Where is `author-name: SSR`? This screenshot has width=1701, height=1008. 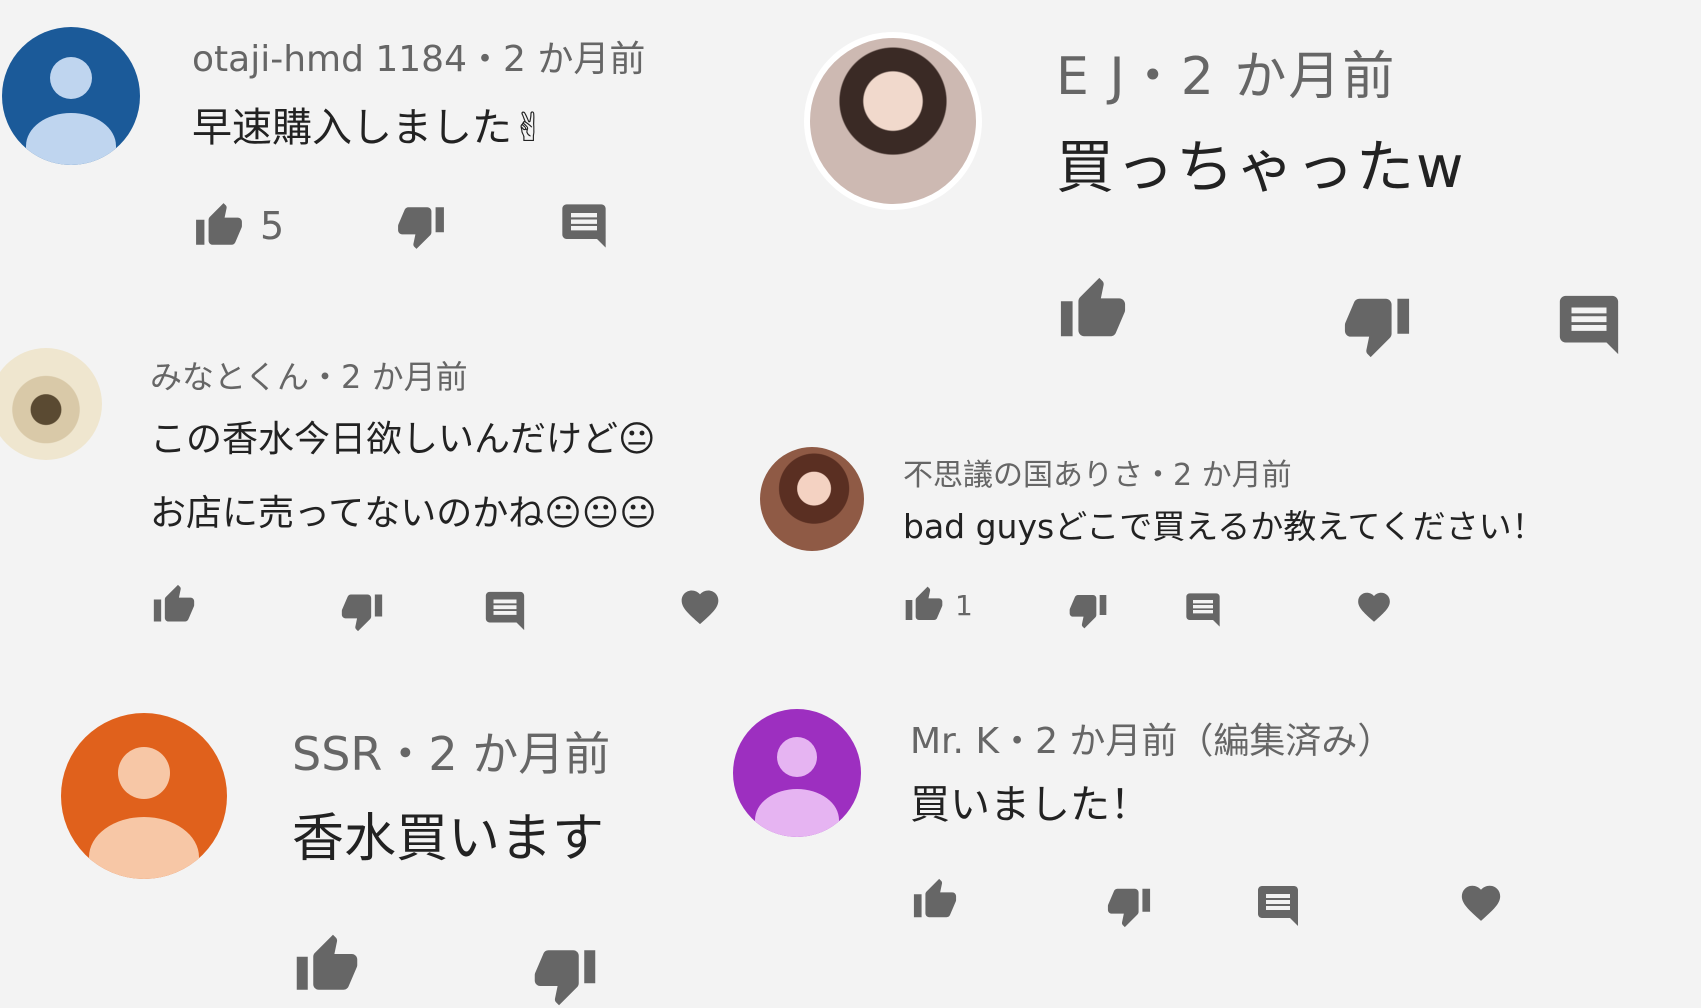 author-name: SSR is located at coordinates (337, 754).